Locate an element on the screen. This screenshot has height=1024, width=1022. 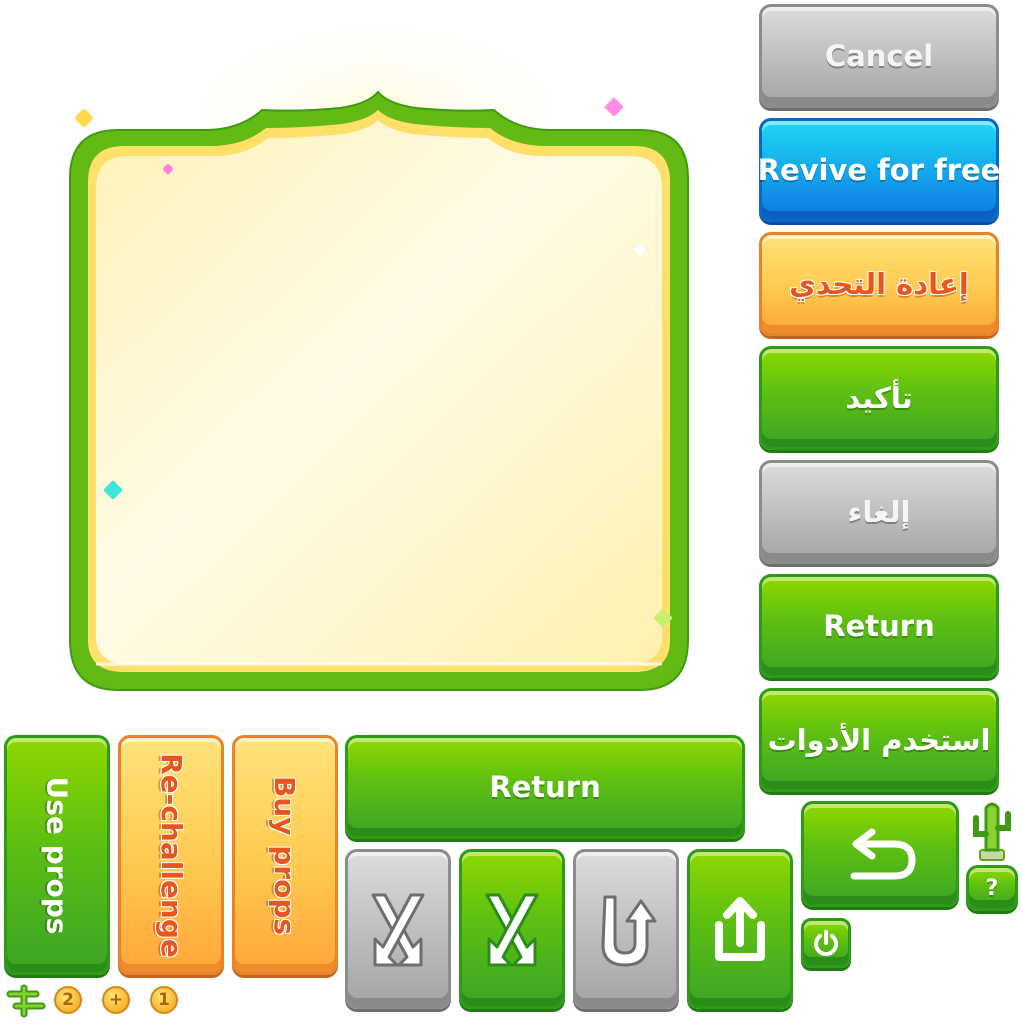
coin-badge-1: 1 is located at coordinates (164, 1000).